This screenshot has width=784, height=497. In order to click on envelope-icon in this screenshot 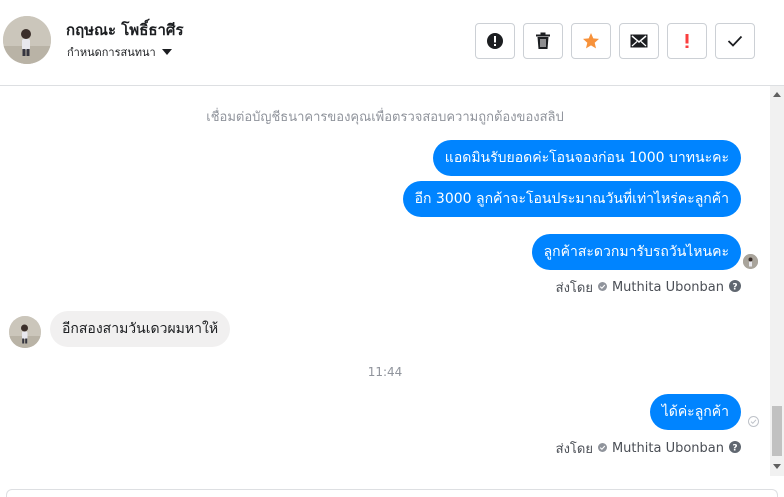, I will do `click(639, 41)`.